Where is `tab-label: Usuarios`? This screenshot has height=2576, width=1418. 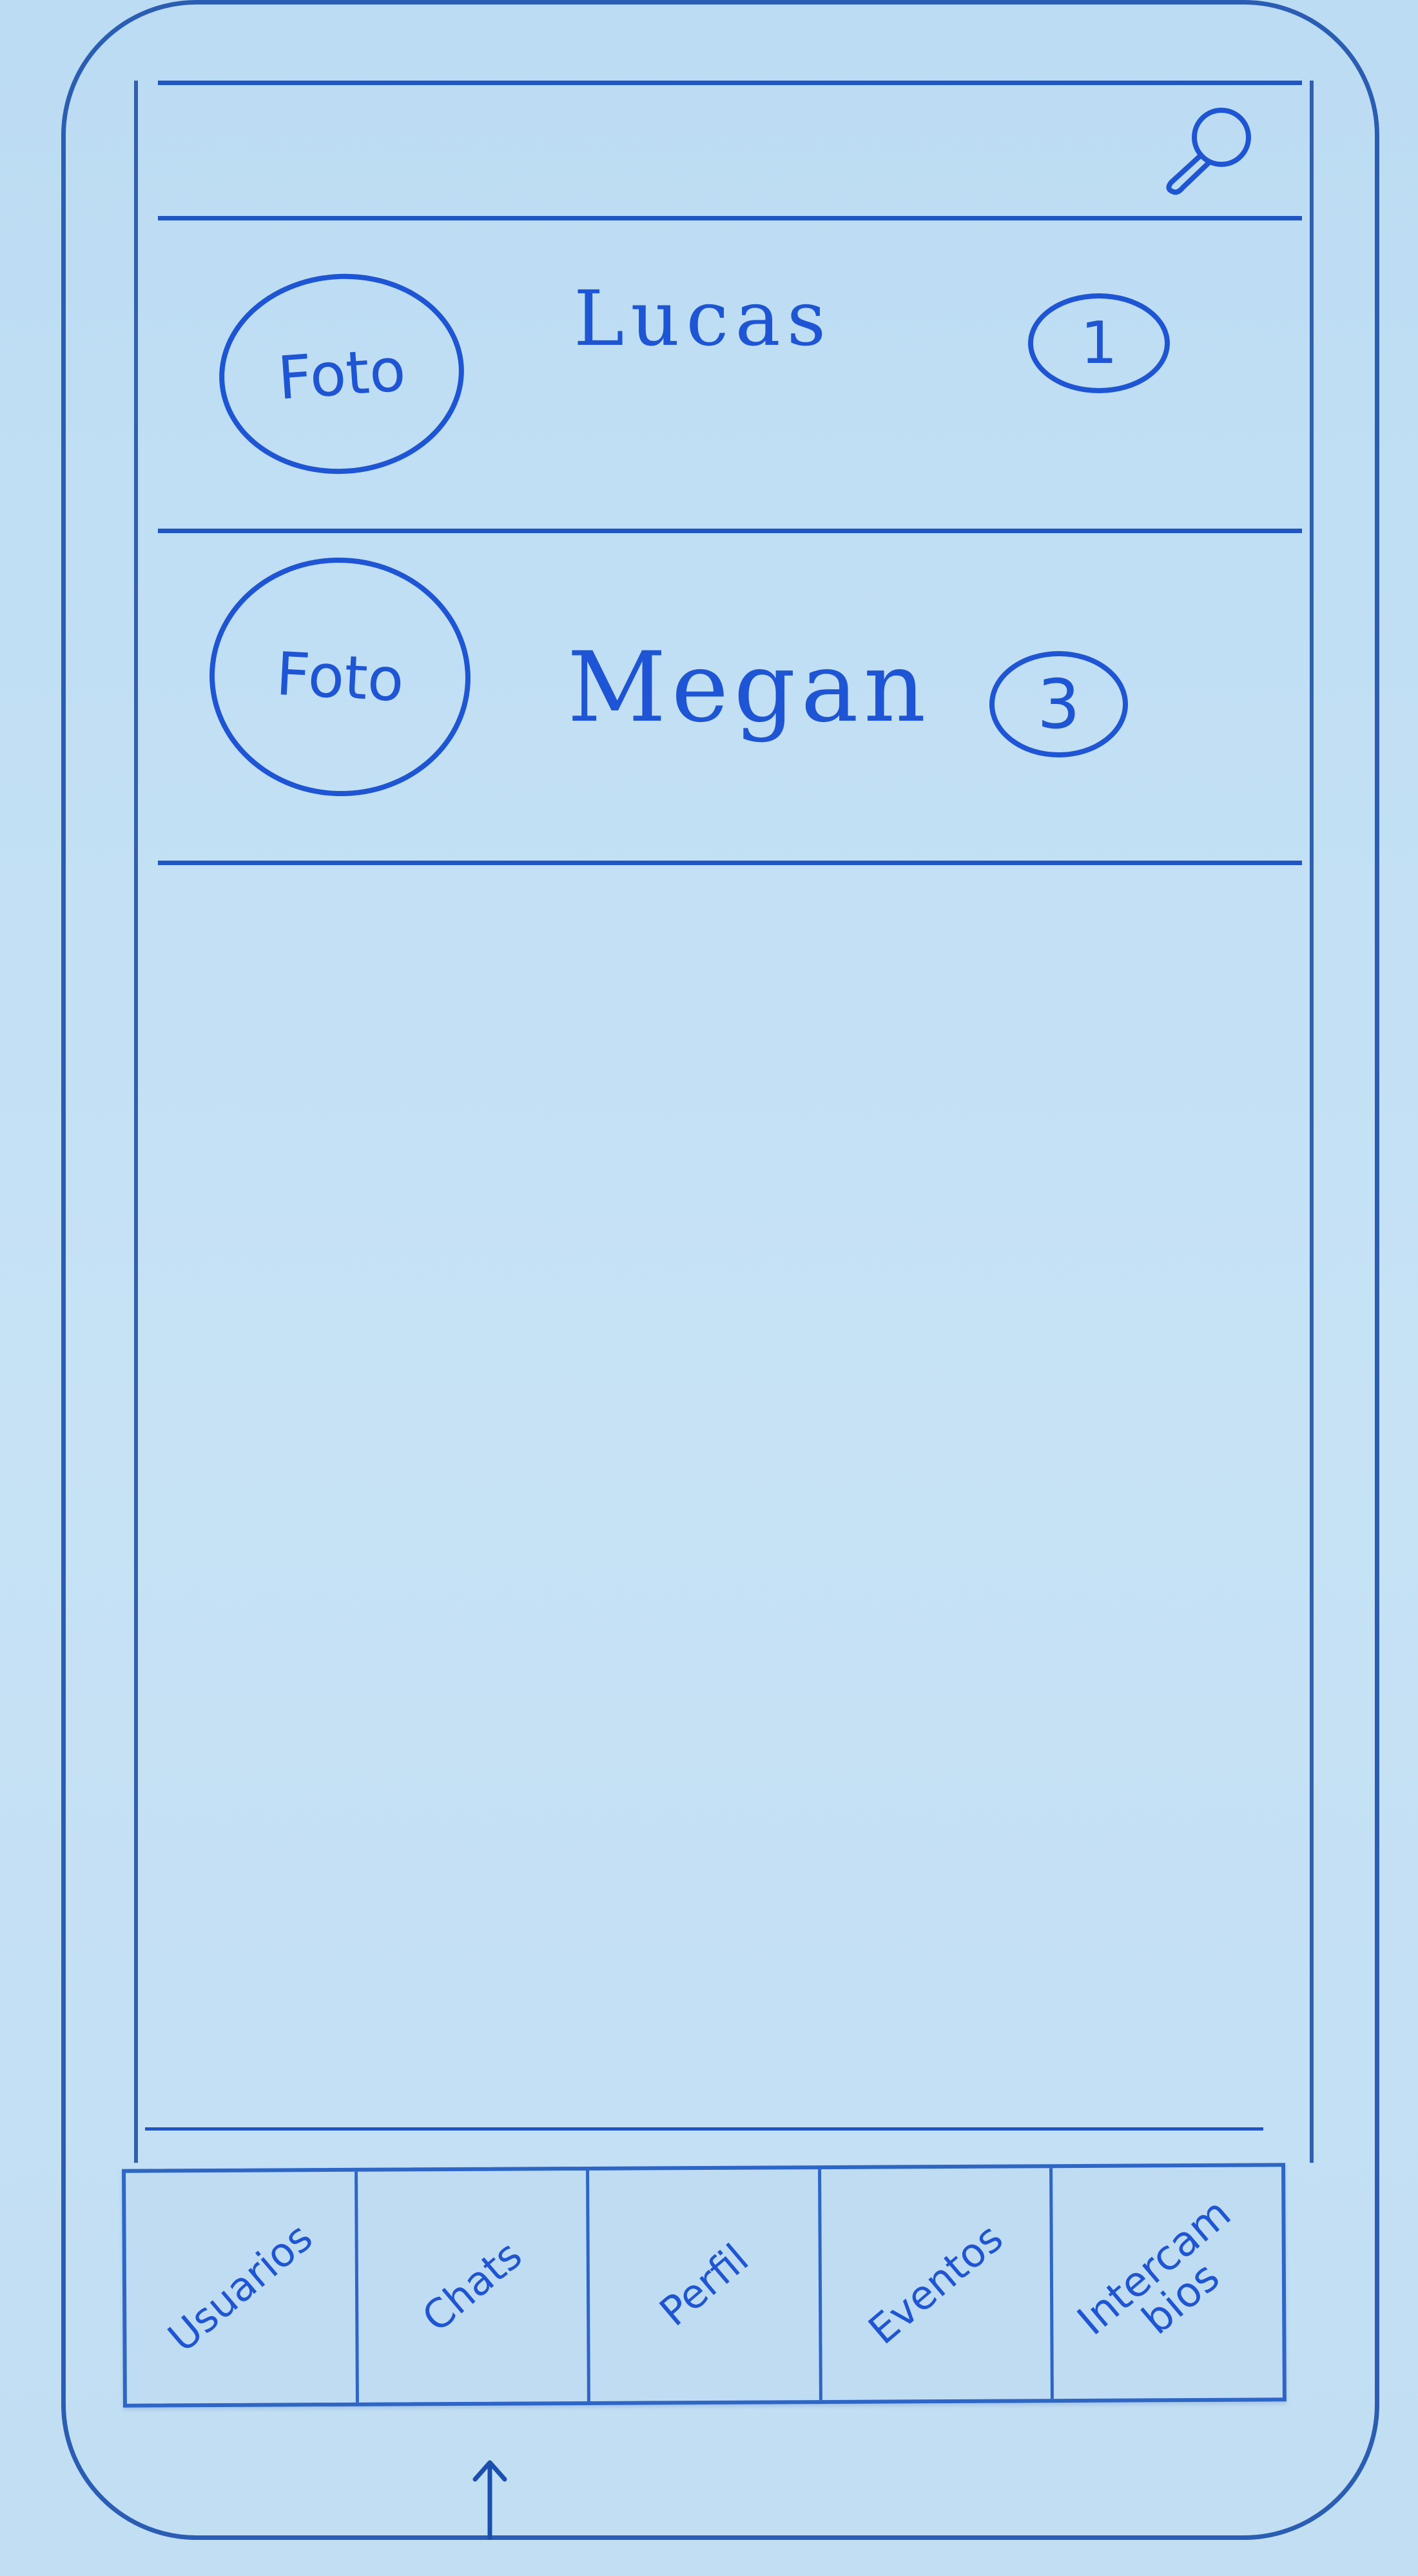
tab-label: Usuarios is located at coordinates (240, 2287).